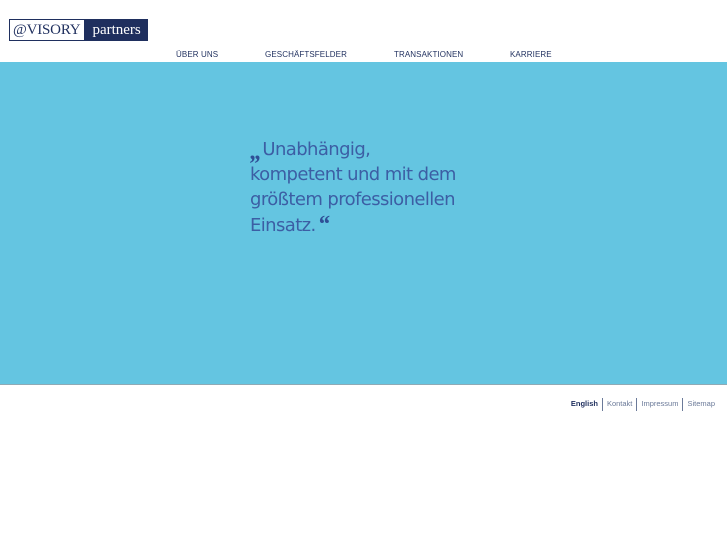 The image size is (727, 545). What do you see at coordinates (256, 152) in the screenshot?
I see `opening-quote-mark: „` at bounding box center [256, 152].